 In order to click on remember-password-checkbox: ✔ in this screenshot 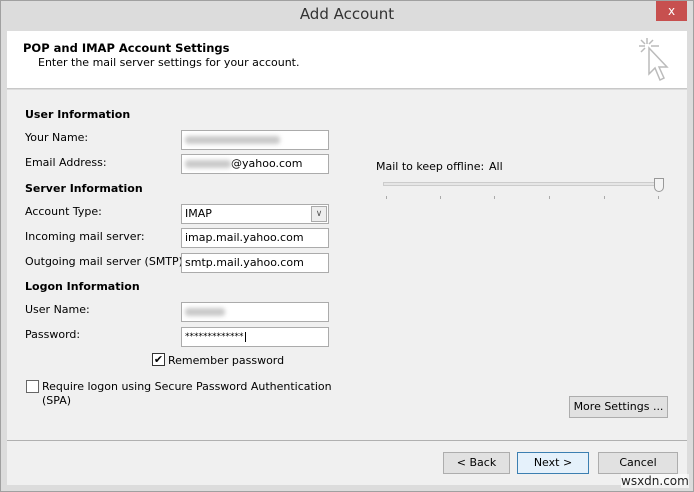, I will do `click(158, 359)`.